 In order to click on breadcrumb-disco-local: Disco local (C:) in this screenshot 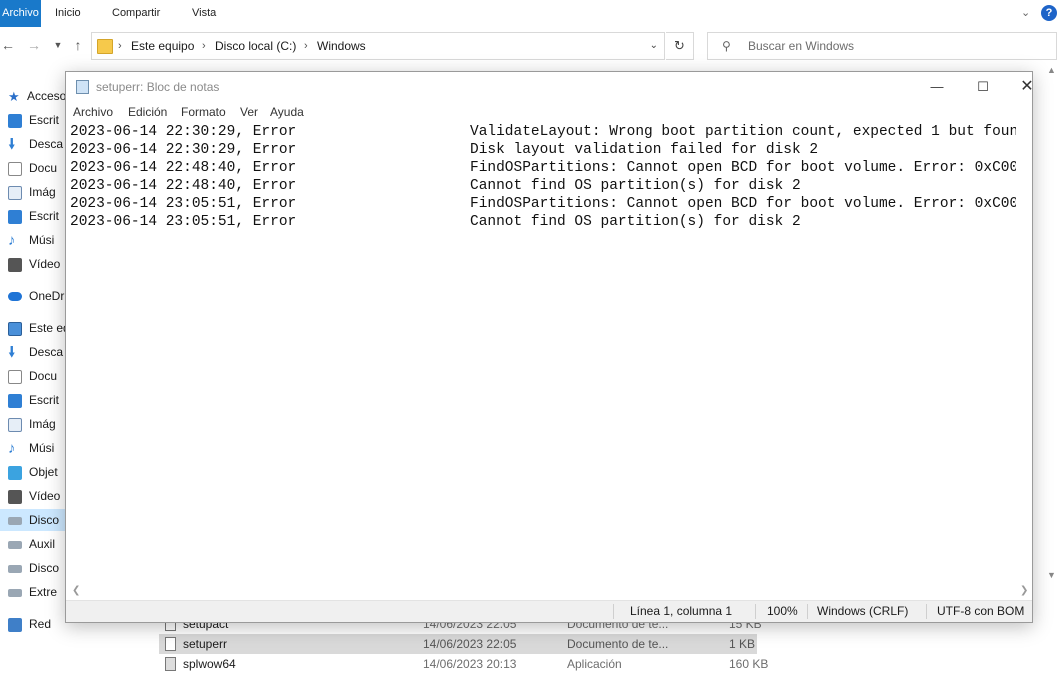, I will do `click(255, 46)`.